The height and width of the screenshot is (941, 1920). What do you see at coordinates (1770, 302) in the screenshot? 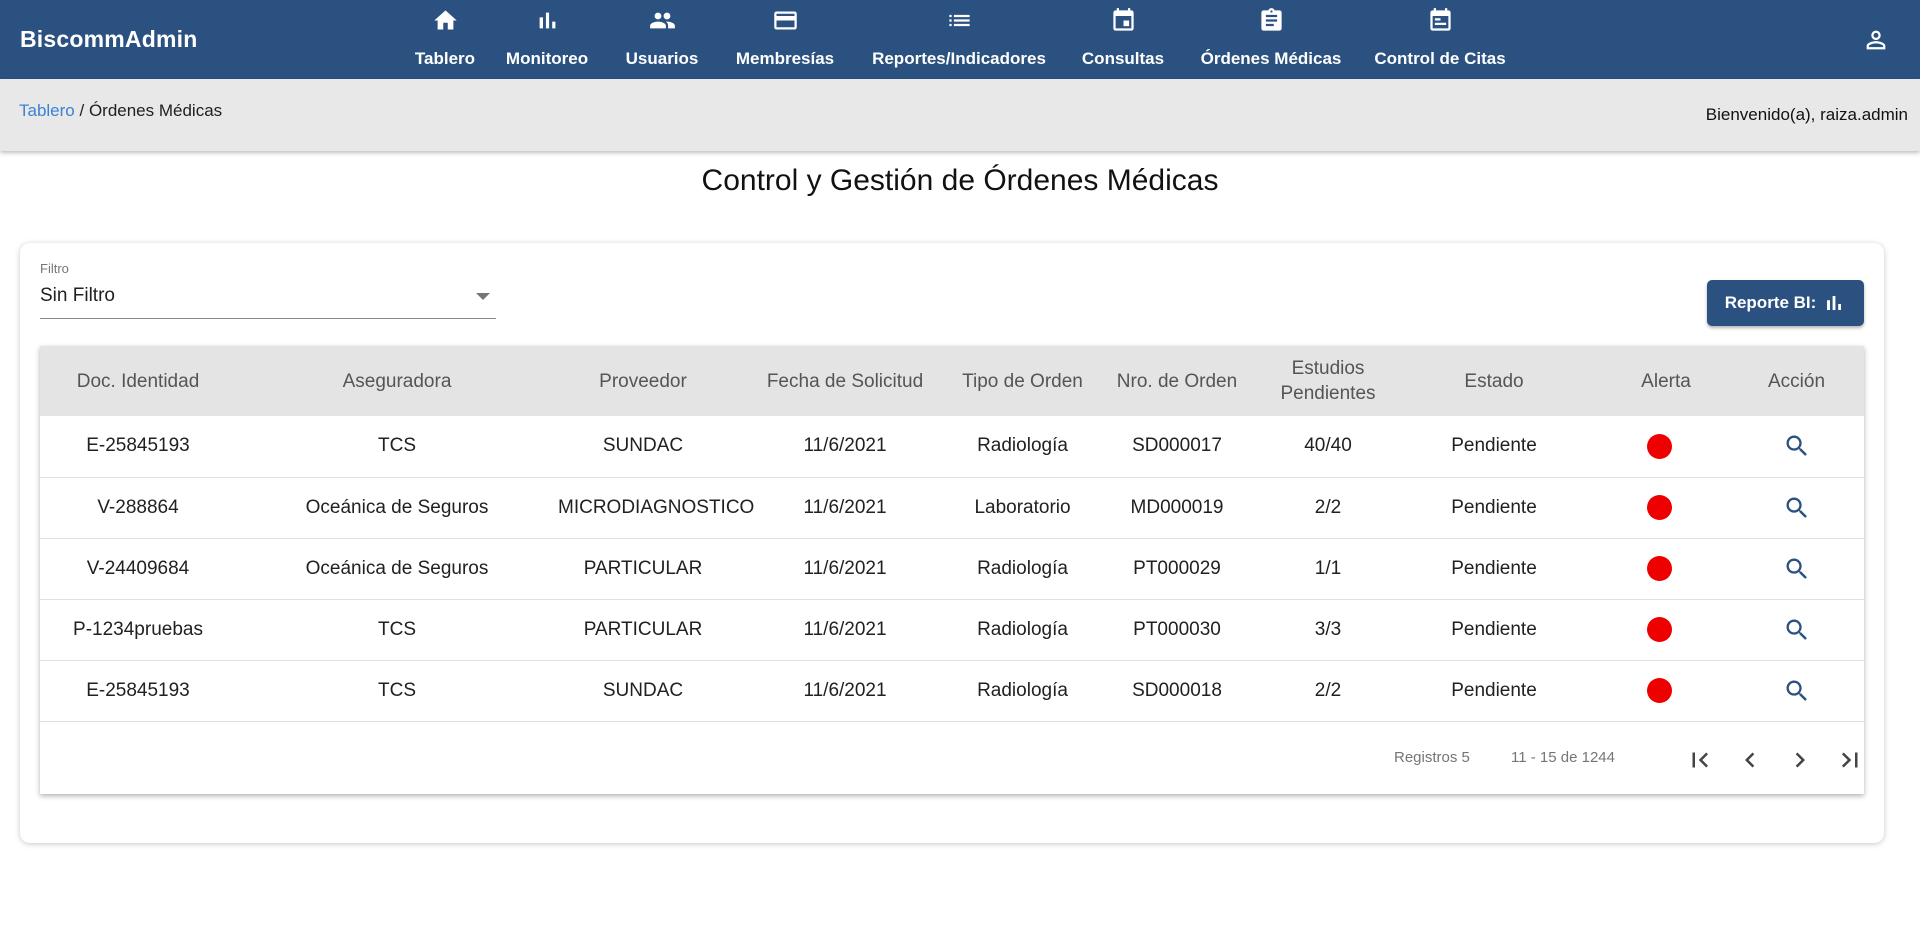
I see `bi-report-label: Reporte BI:` at bounding box center [1770, 302].